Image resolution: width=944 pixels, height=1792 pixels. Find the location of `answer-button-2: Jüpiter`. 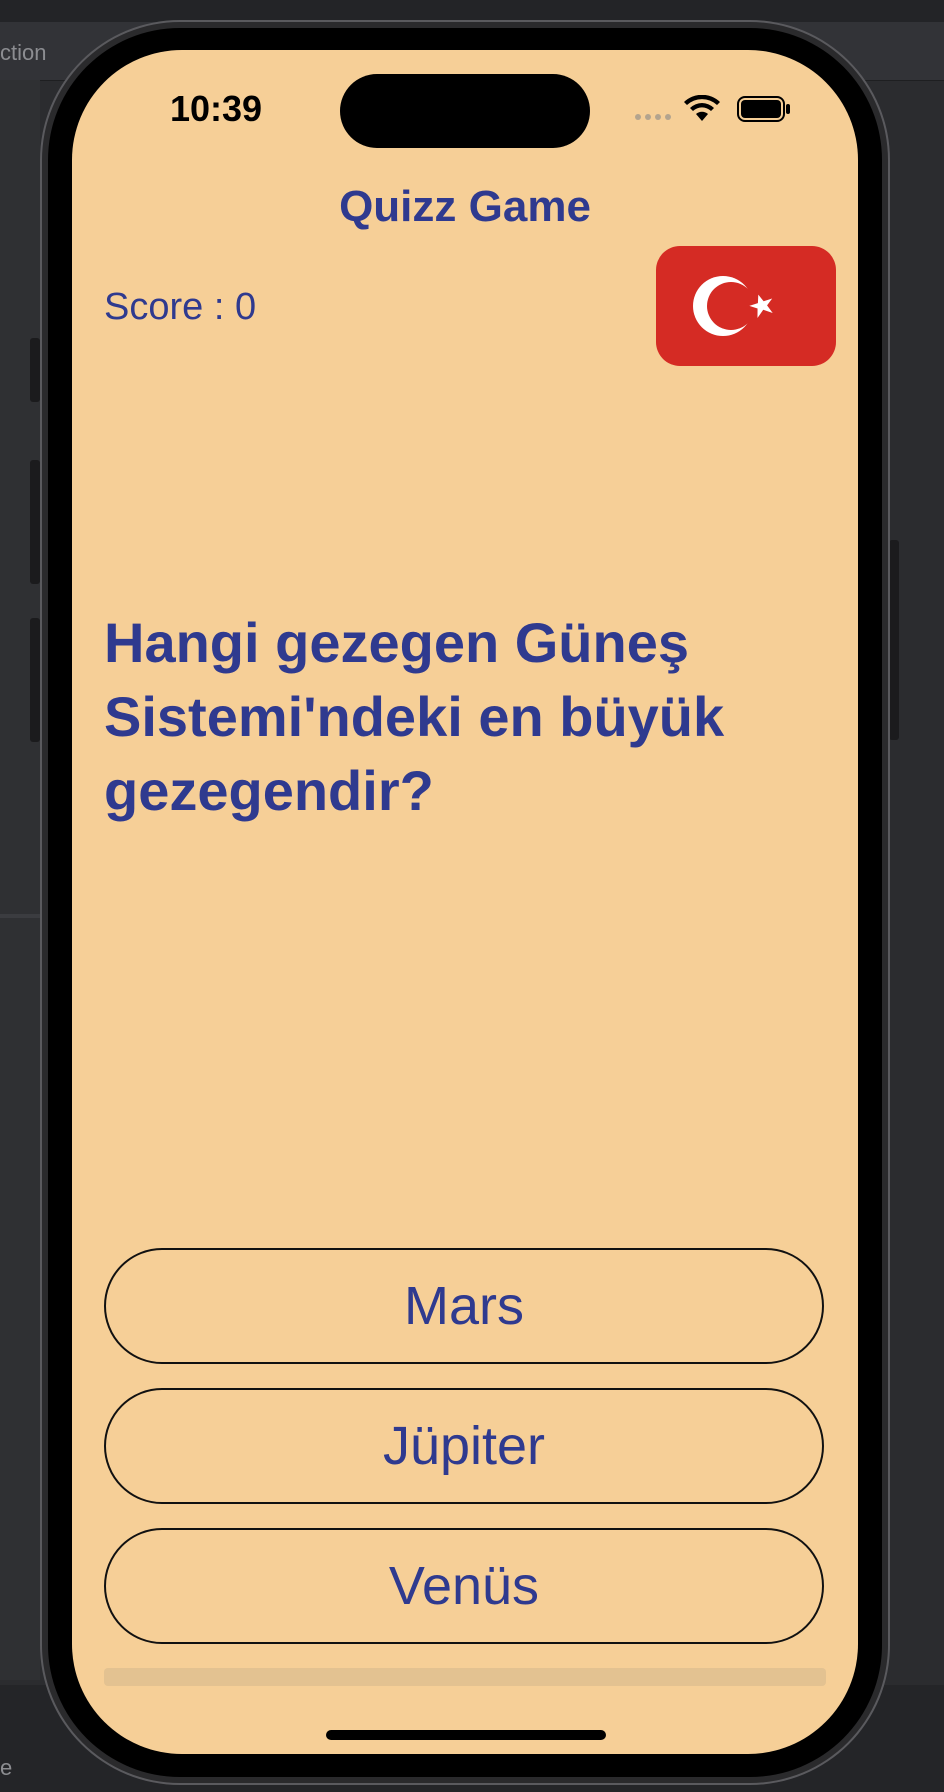

answer-button-2: Jüpiter is located at coordinates (464, 1446).